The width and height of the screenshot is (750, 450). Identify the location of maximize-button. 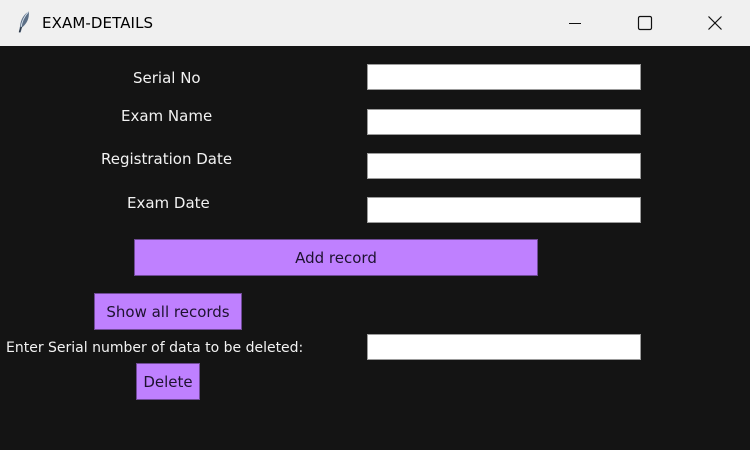
(645, 23).